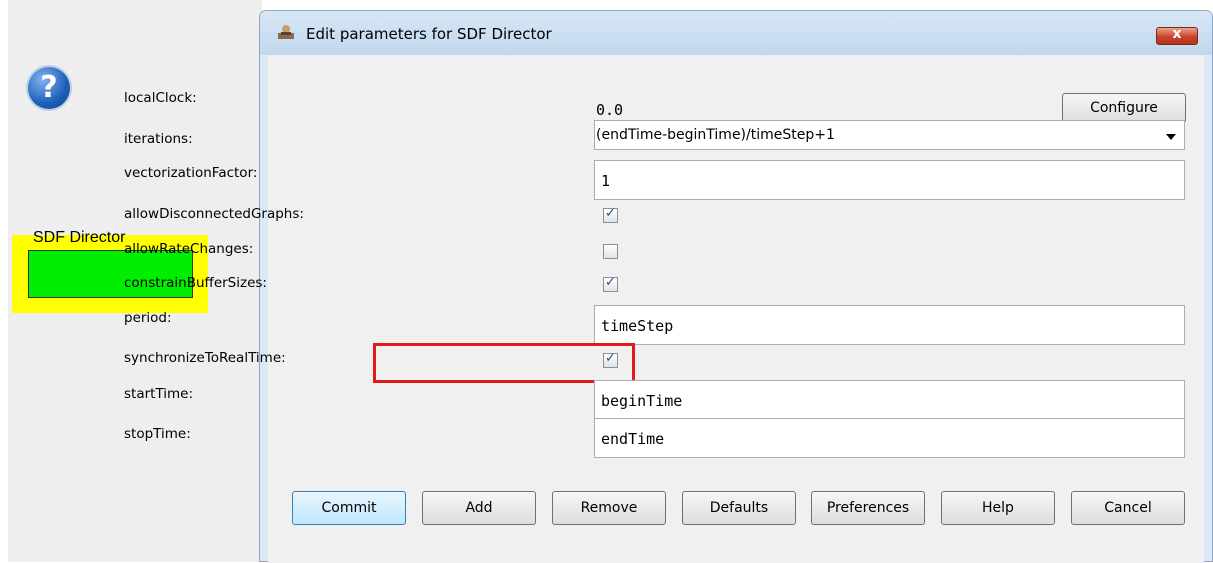 Image resolution: width=1213 pixels, height=563 pixels. Describe the element at coordinates (606, 181) in the screenshot. I see `vectorizationfactor-value: 1` at that location.